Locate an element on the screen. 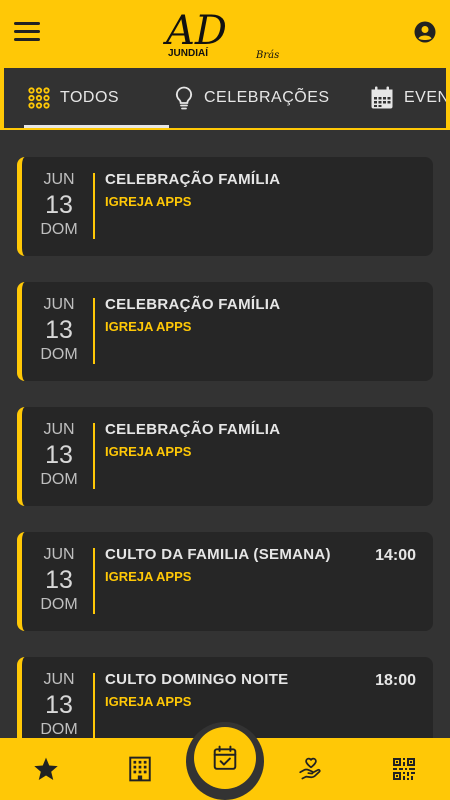 The image size is (450, 800). star-icon is located at coordinates (46, 769).